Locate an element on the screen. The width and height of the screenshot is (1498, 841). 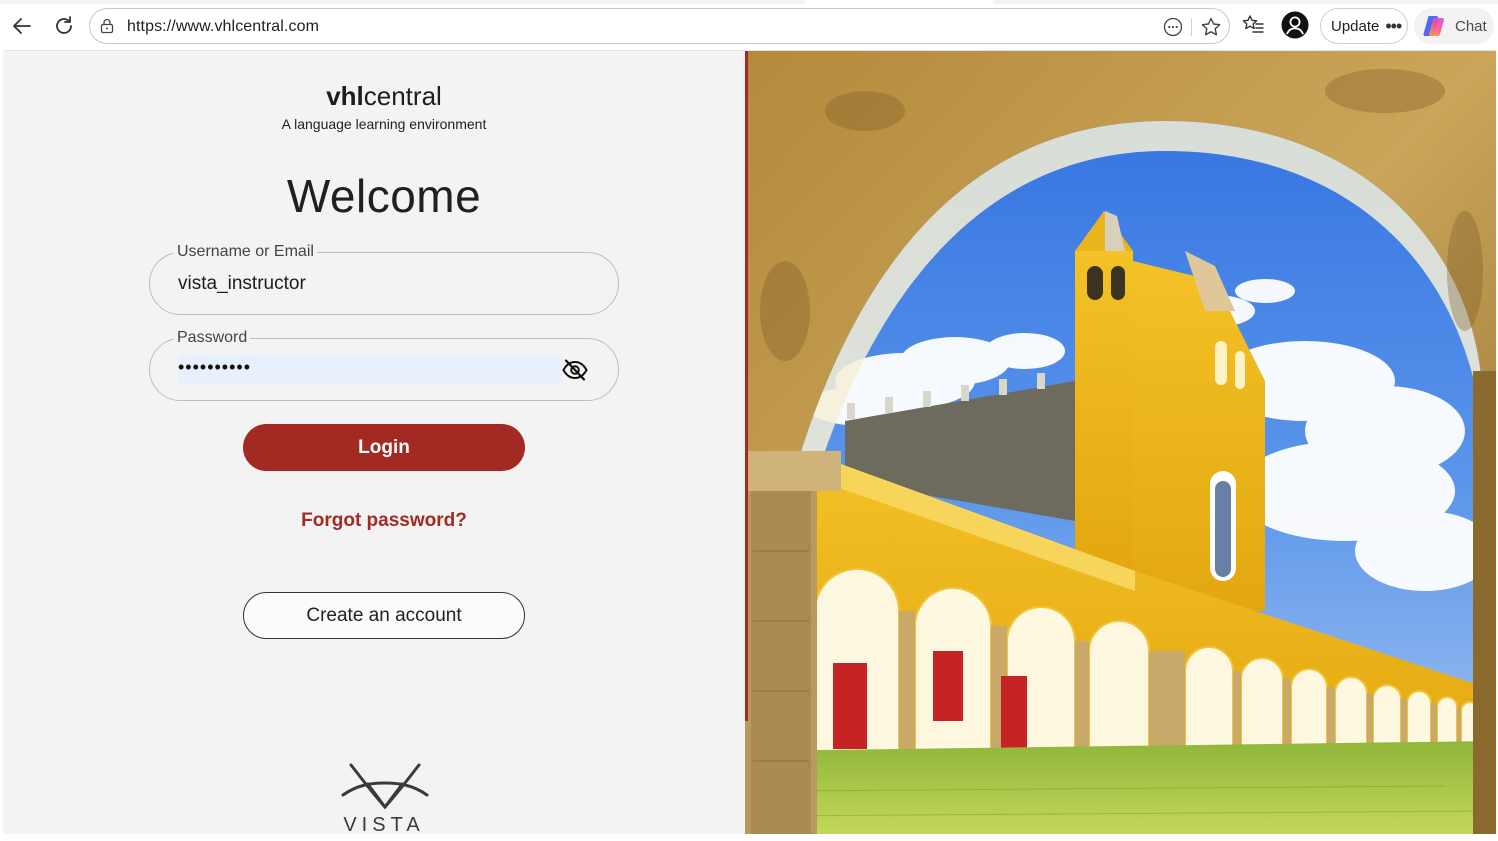
vista-logo-text: VISTA is located at coordinates (384, 824).